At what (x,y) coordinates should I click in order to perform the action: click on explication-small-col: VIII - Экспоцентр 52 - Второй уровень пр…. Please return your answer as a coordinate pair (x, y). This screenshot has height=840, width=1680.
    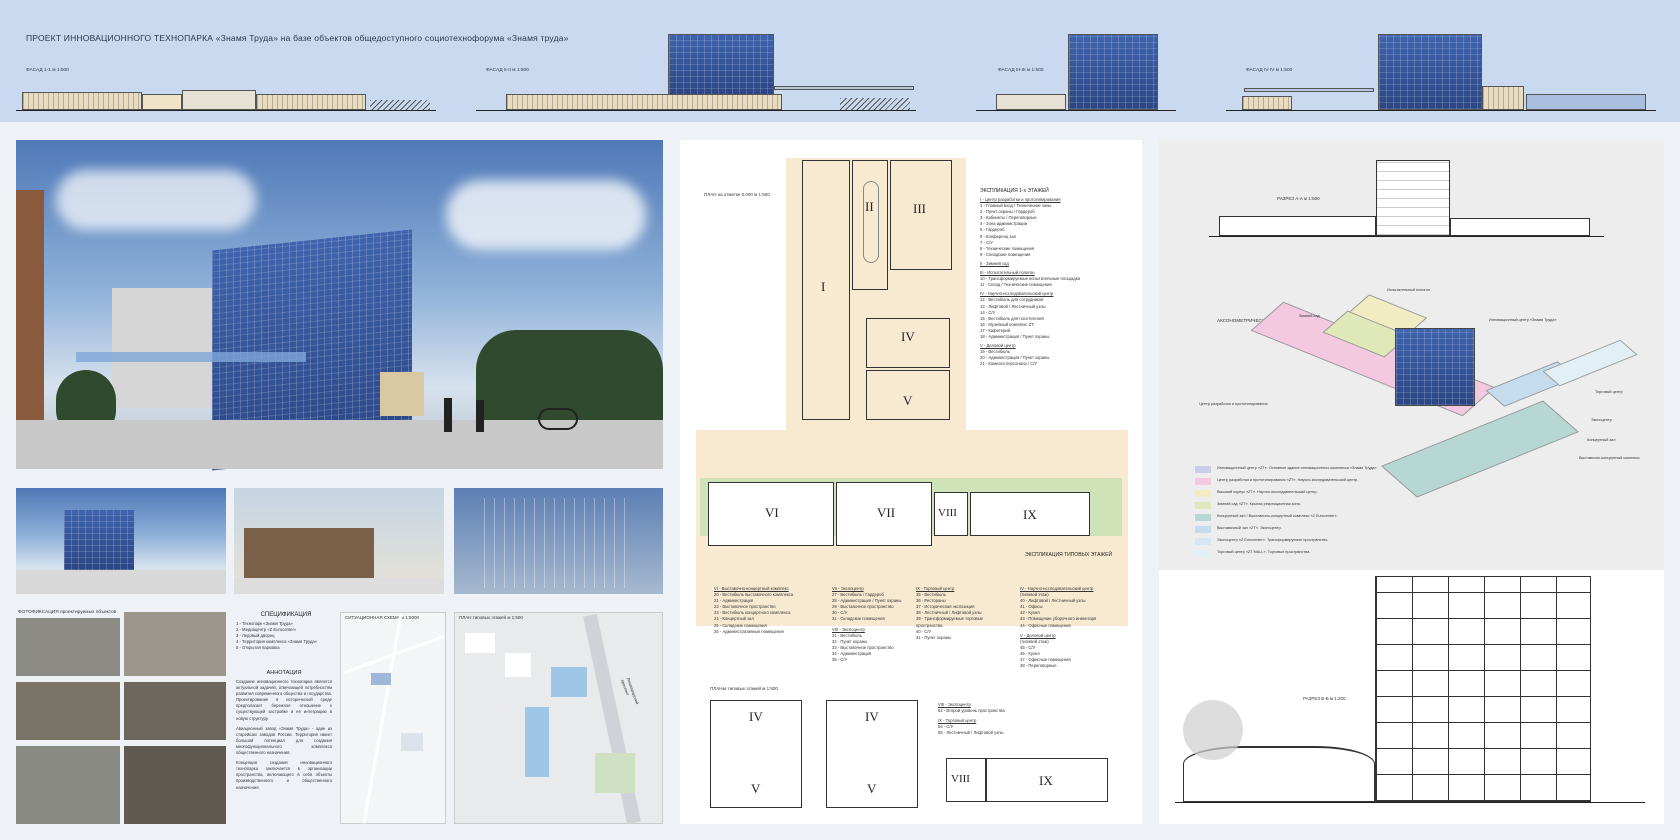
    Looking at the image, I should click on (983, 719).